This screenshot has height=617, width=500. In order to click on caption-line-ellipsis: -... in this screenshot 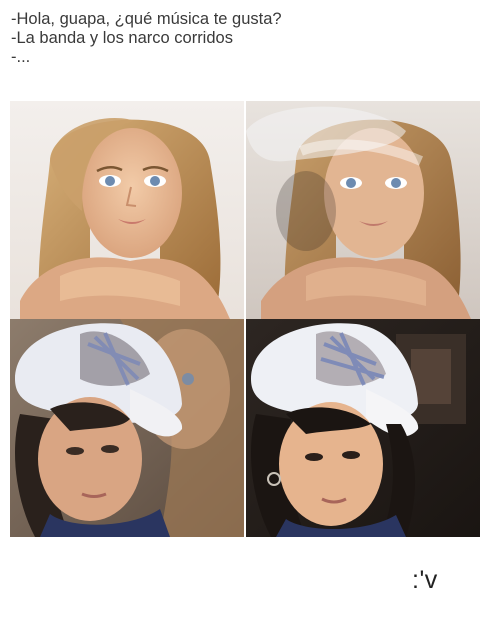, I will do `click(21, 57)`.